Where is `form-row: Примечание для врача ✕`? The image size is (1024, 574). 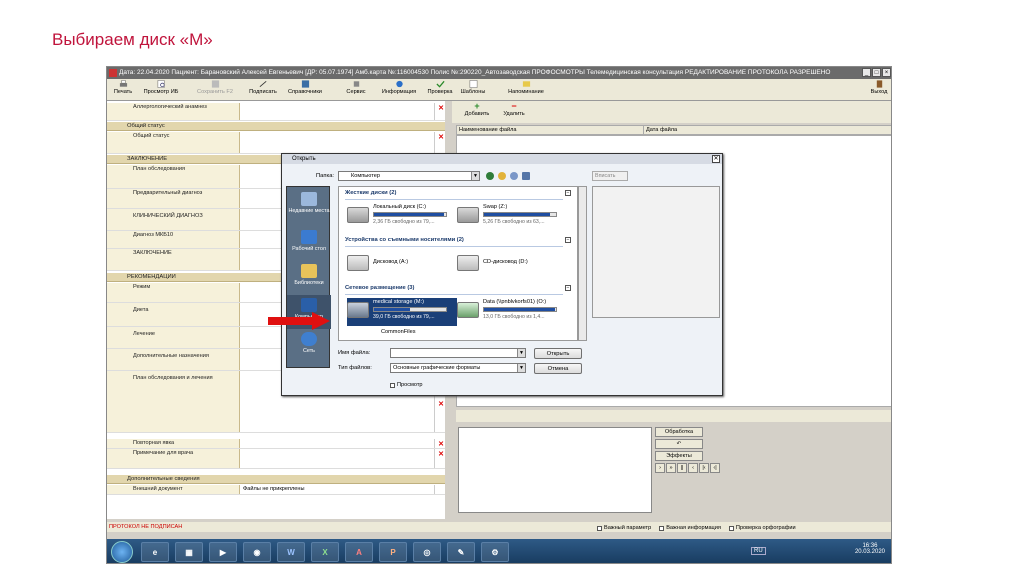 form-row: Примечание для врача ✕ is located at coordinates (276, 459).